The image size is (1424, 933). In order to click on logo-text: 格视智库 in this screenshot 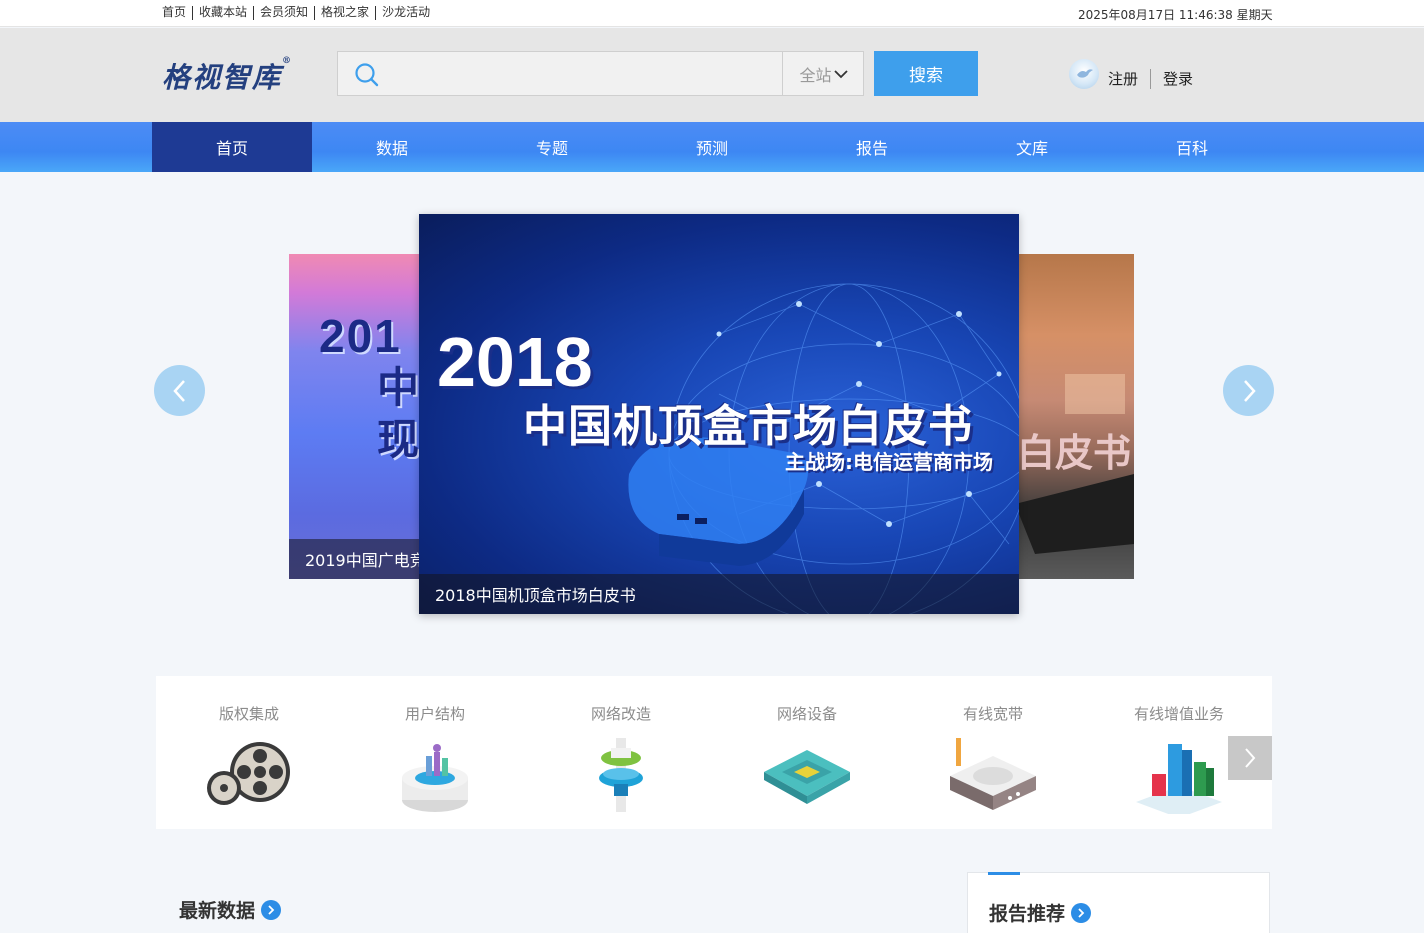, I will do `click(222, 77)`.